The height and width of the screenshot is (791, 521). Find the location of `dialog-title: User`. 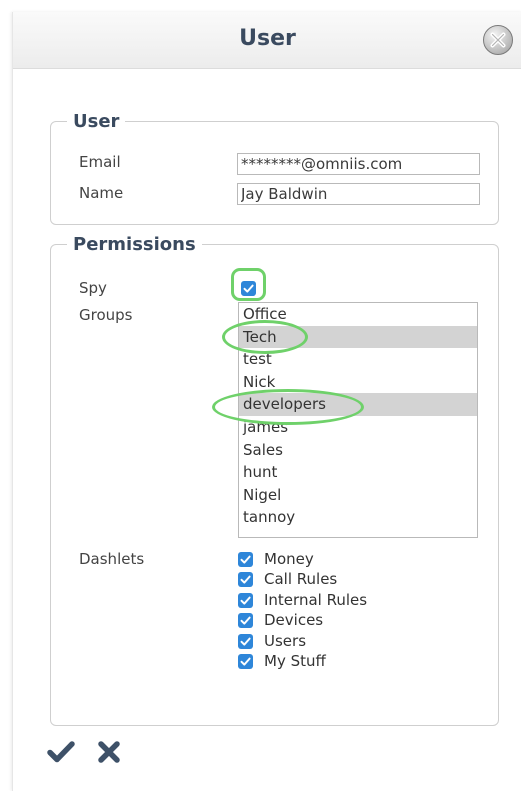

dialog-title: User is located at coordinates (267, 38).